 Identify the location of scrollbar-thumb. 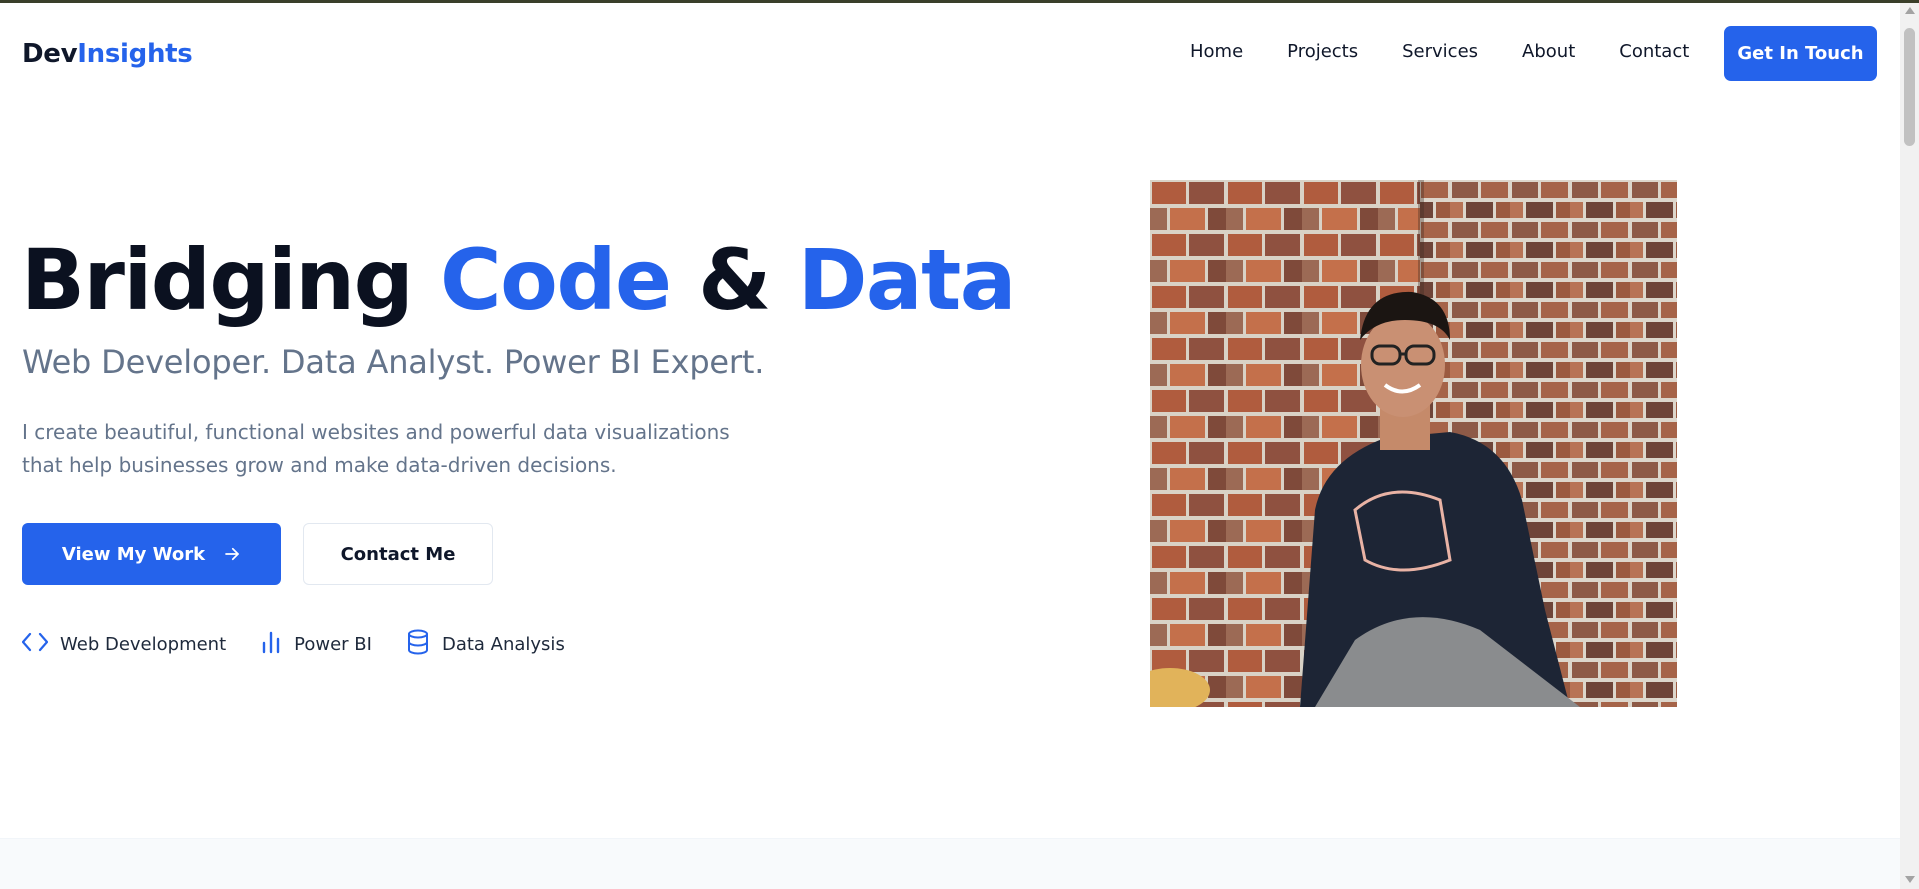
(1909, 87).